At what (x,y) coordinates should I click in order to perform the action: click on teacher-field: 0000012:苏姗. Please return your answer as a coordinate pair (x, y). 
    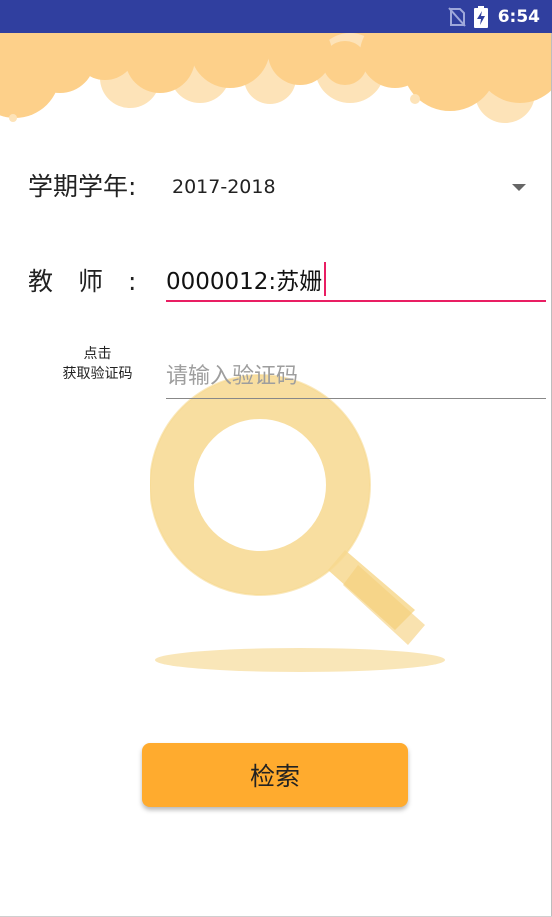
    Looking at the image, I should click on (356, 280).